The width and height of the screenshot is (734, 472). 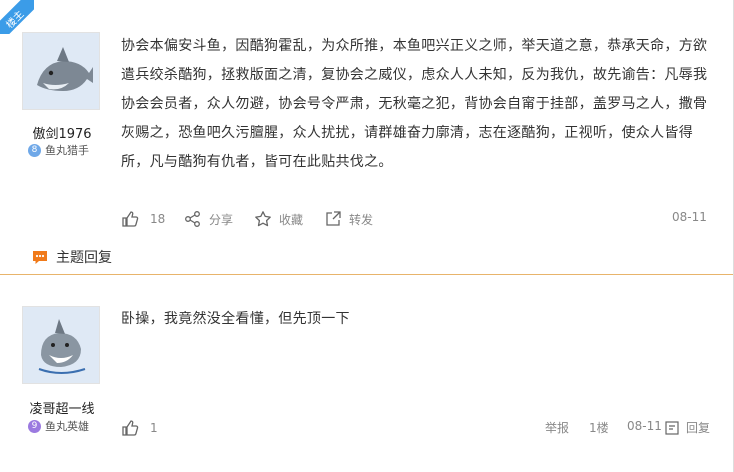 I want to click on shark-avatar-icon, so click(x=61, y=345).